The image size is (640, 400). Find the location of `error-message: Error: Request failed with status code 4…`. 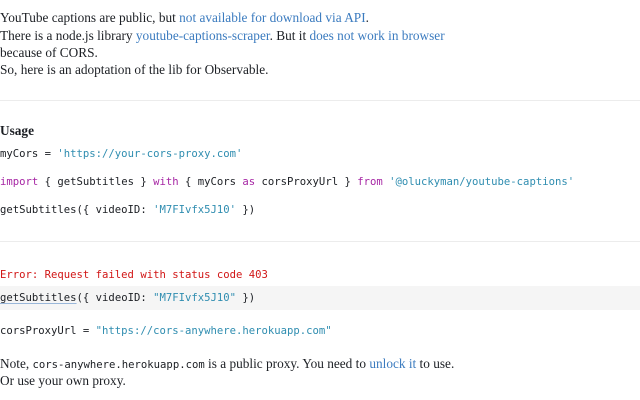

error-message: Error: Request failed with status code 4… is located at coordinates (134, 275).